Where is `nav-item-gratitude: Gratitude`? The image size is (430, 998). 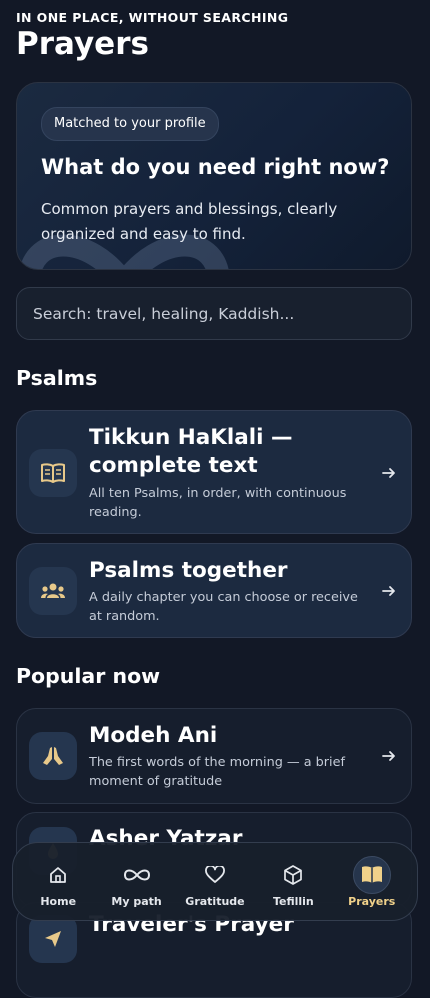
nav-item-gratitude: Gratitude is located at coordinates (215, 882).